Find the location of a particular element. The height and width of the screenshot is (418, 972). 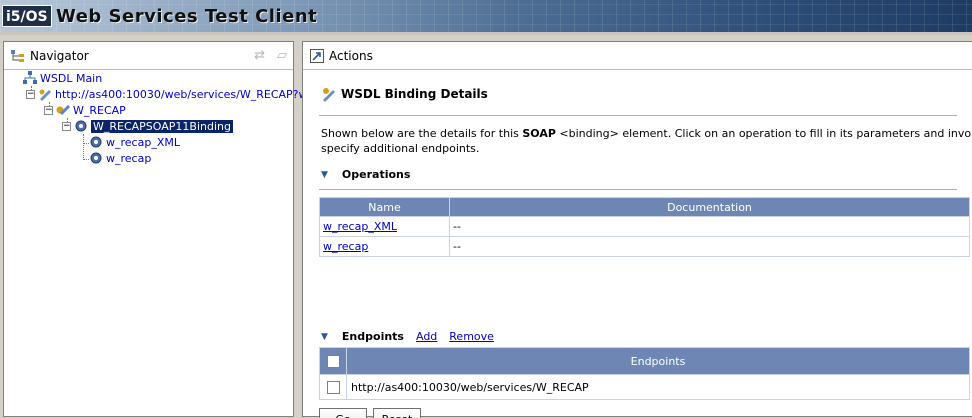

table-header-row: Name Documentation is located at coordinates (644, 207).